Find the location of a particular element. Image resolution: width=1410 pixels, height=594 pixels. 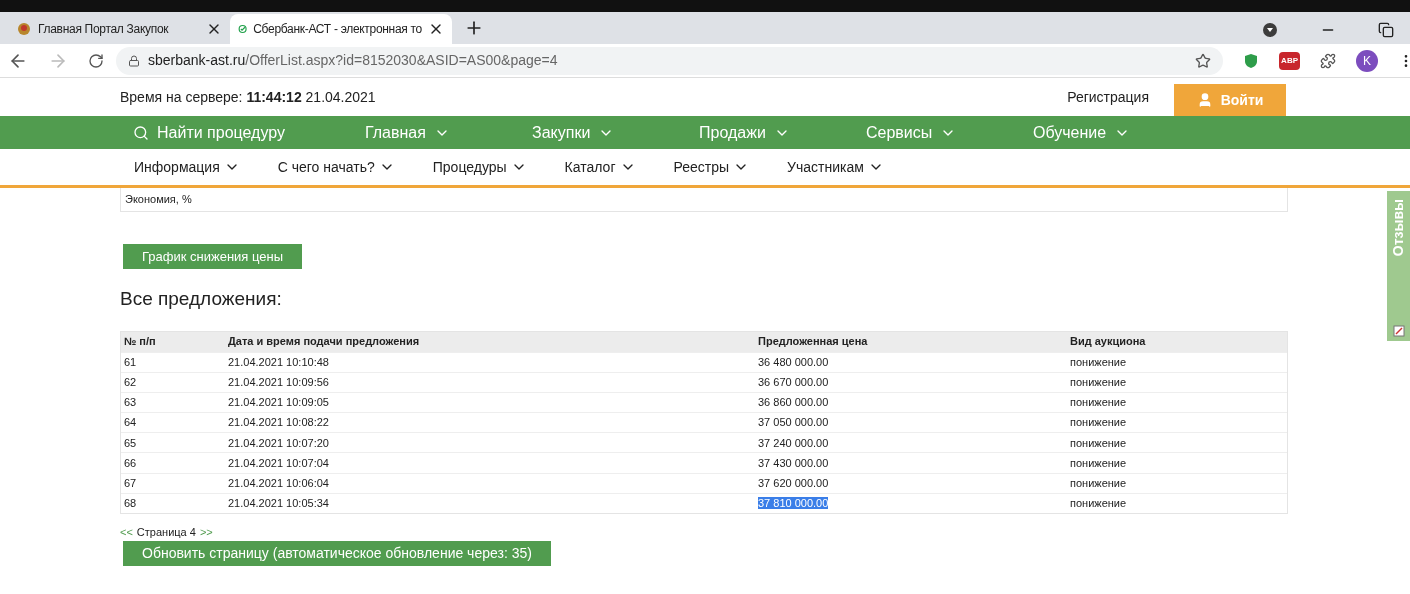

next-page-link: >> is located at coordinates (206, 532).